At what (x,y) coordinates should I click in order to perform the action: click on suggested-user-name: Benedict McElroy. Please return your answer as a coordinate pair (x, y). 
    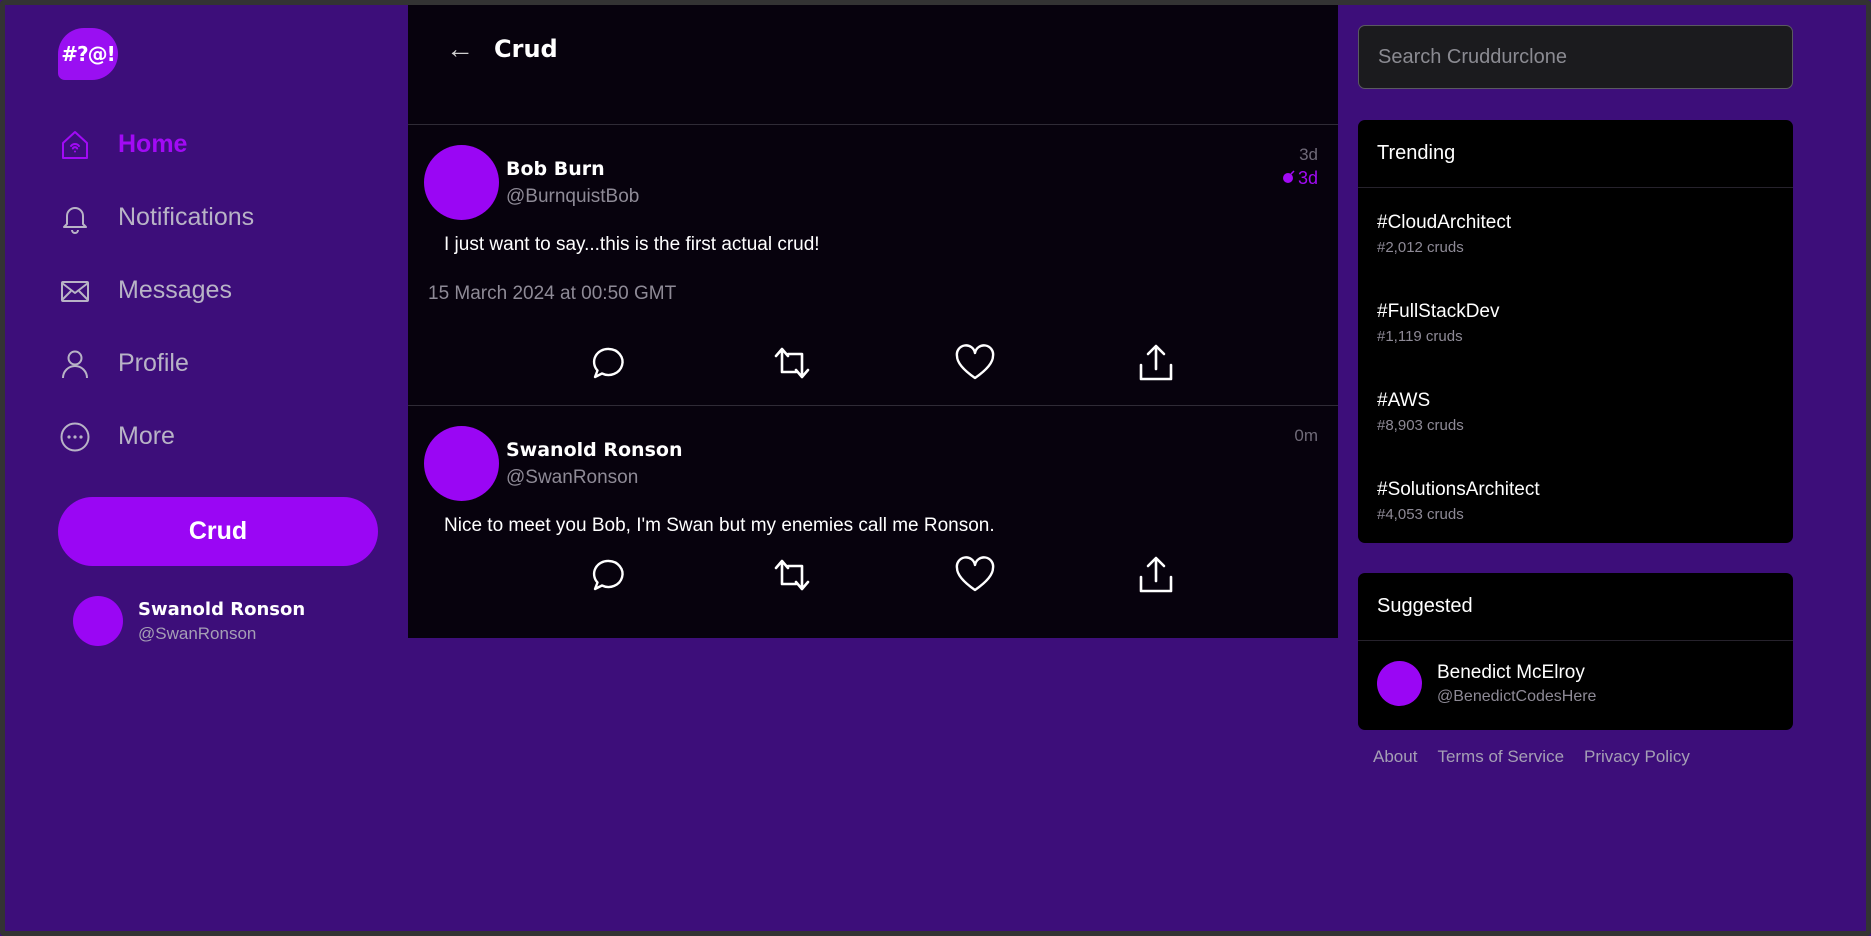
    Looking at the image, I should click on (1511, 672).